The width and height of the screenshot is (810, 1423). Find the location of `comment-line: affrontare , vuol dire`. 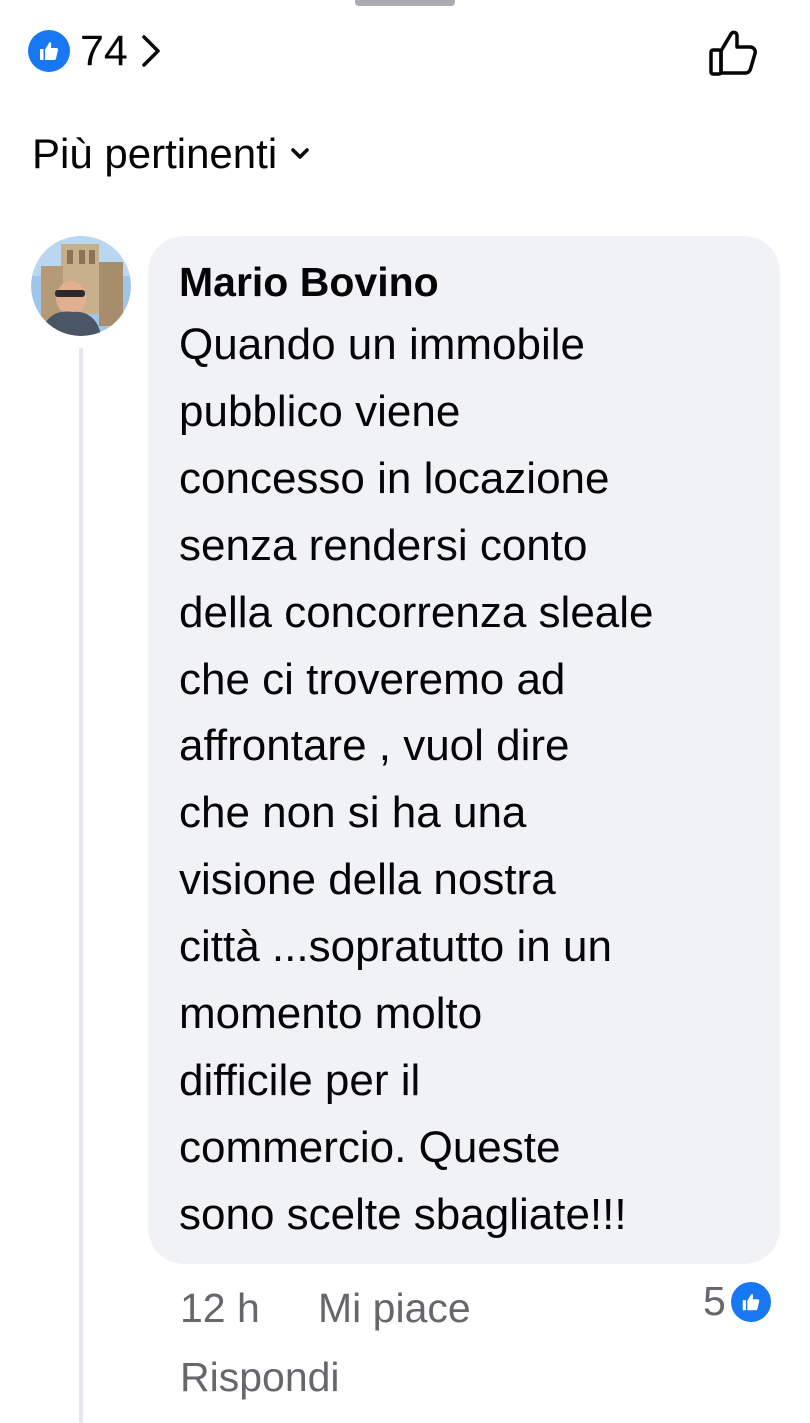

comment-line: affrontare , vuol dire is located at coordinates (374, 746).